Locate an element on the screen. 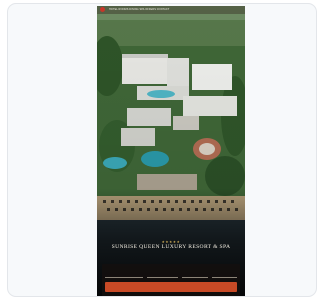 The height and width of the screenshot is (299, 320). check-availability-button is located at coordinates (171, 287).